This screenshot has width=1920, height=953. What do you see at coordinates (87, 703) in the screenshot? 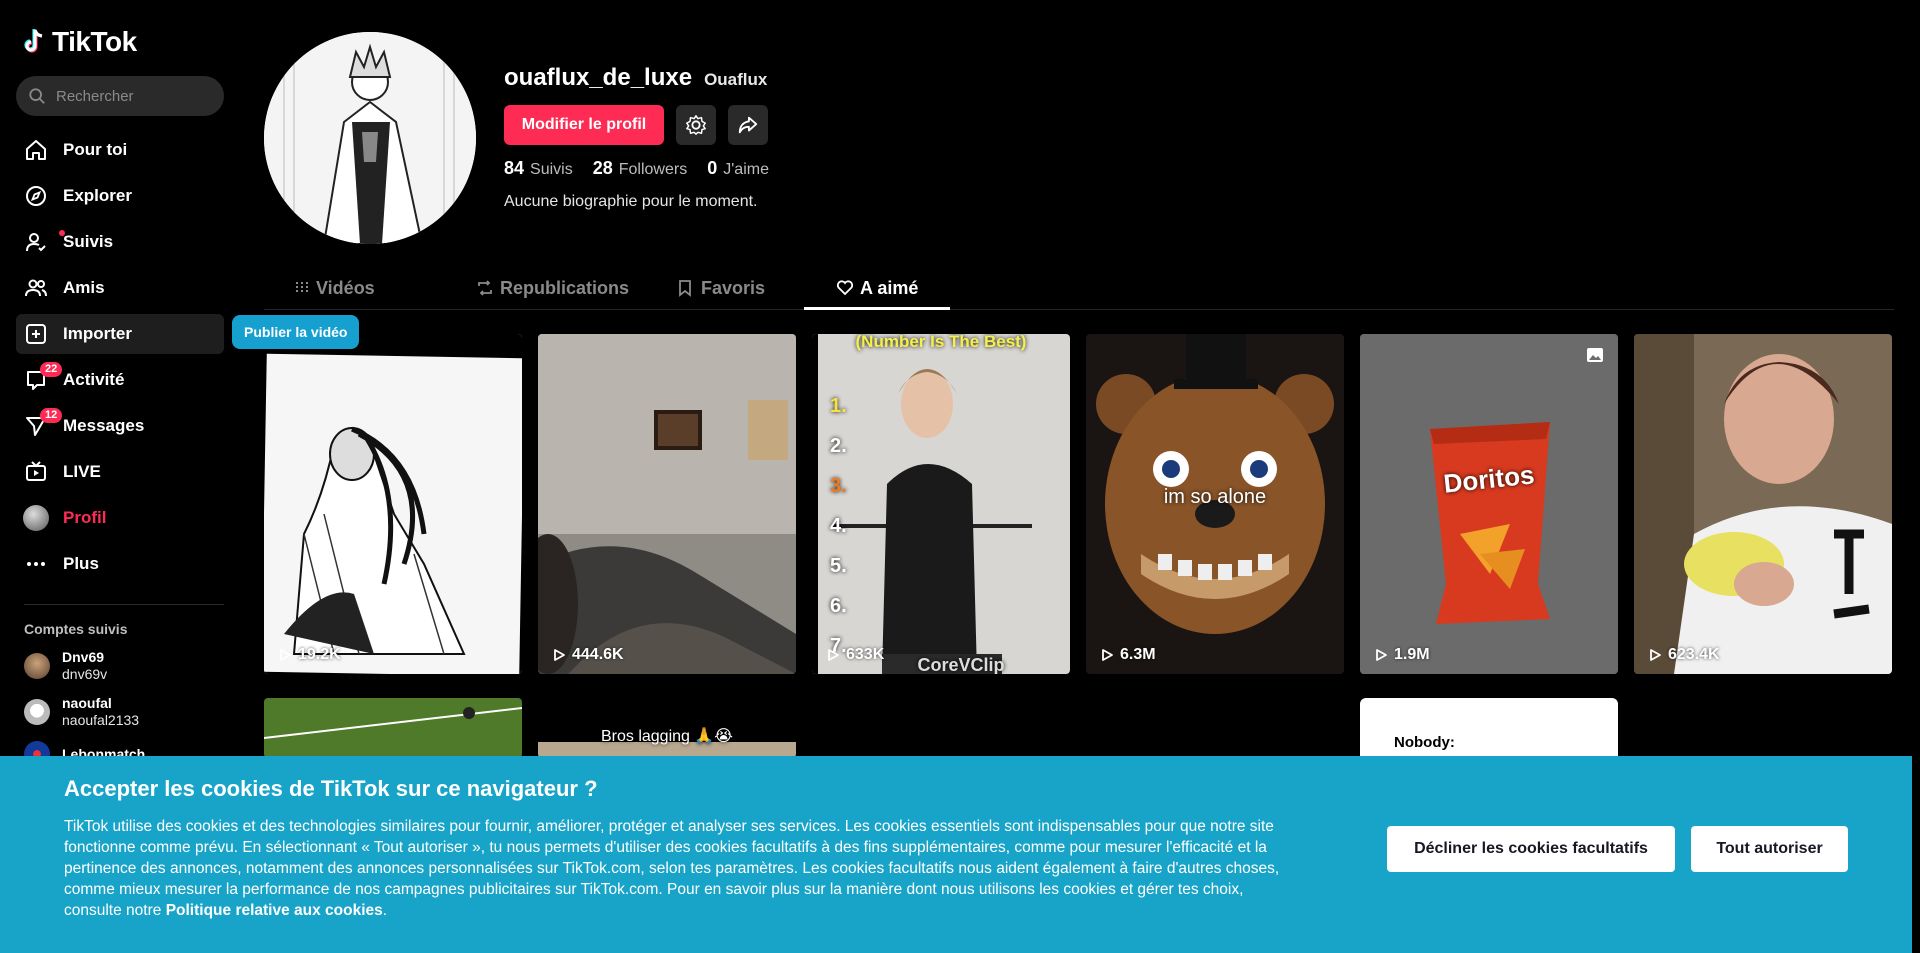
I see `account-name: naoufal` at bounding box center [87, 703].